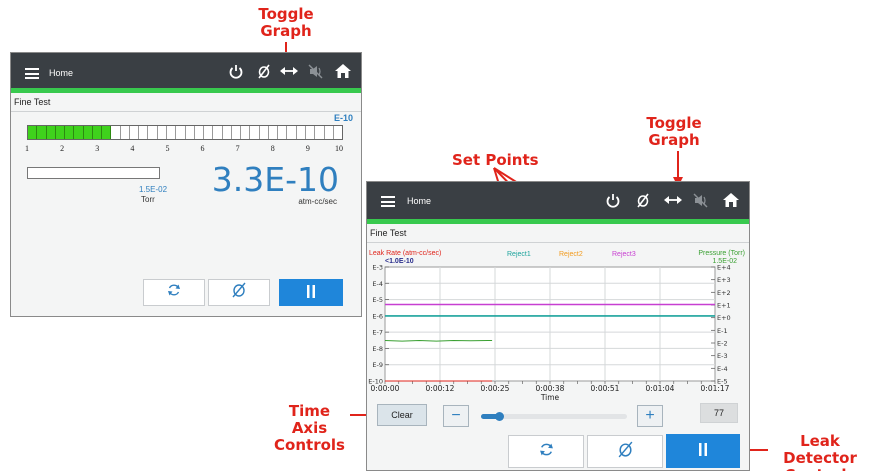  What do you see at coordinates (186, 111) in the screenshot?
I see `divider` at bounding box center [186, 111].